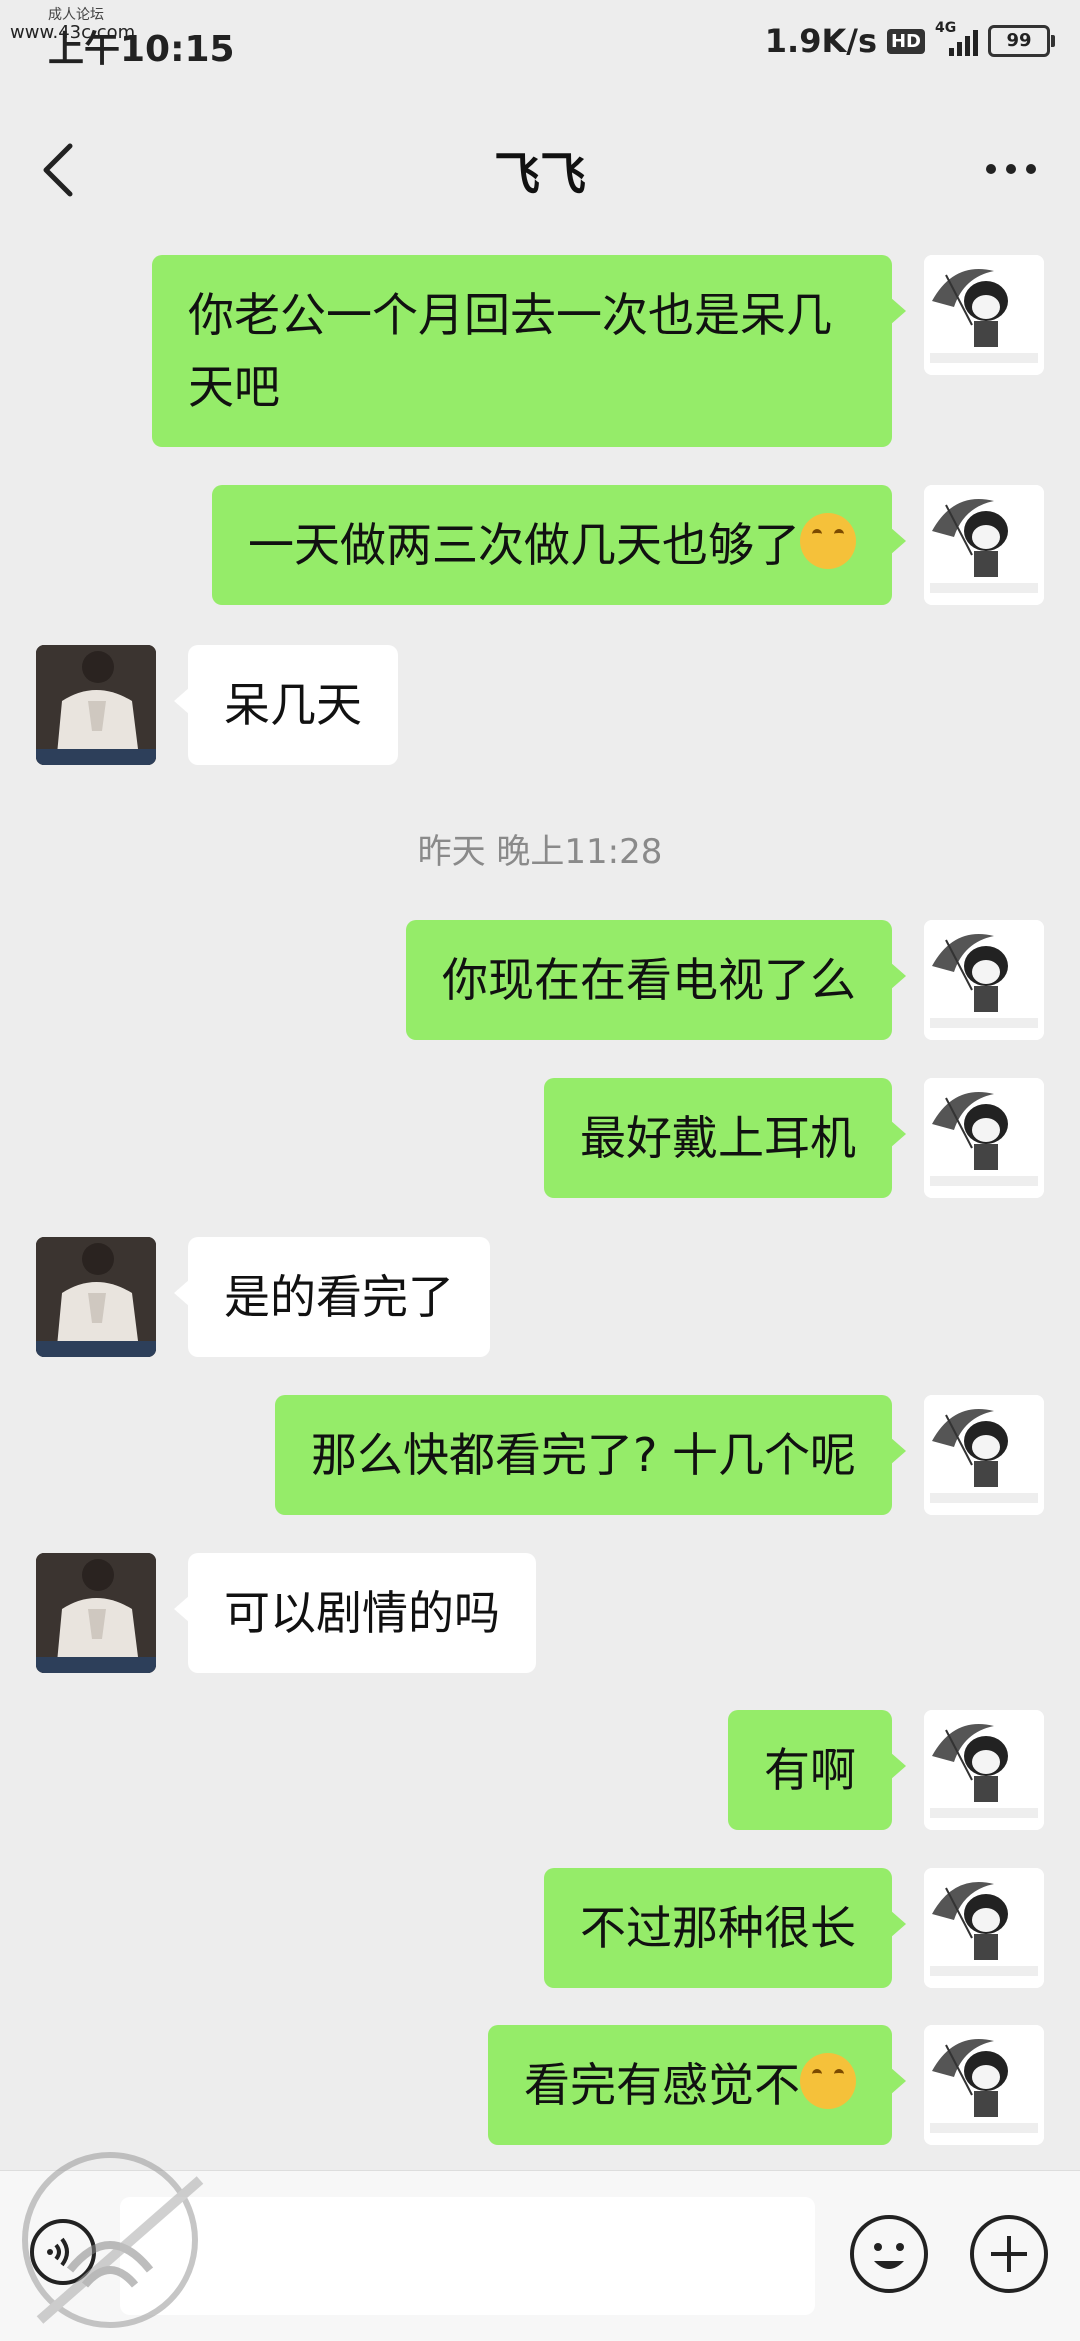 This screenshot has height=2341, width=1080. I want to click on message-bubble-sent: 看完有感觉不, so click(697, 2085).